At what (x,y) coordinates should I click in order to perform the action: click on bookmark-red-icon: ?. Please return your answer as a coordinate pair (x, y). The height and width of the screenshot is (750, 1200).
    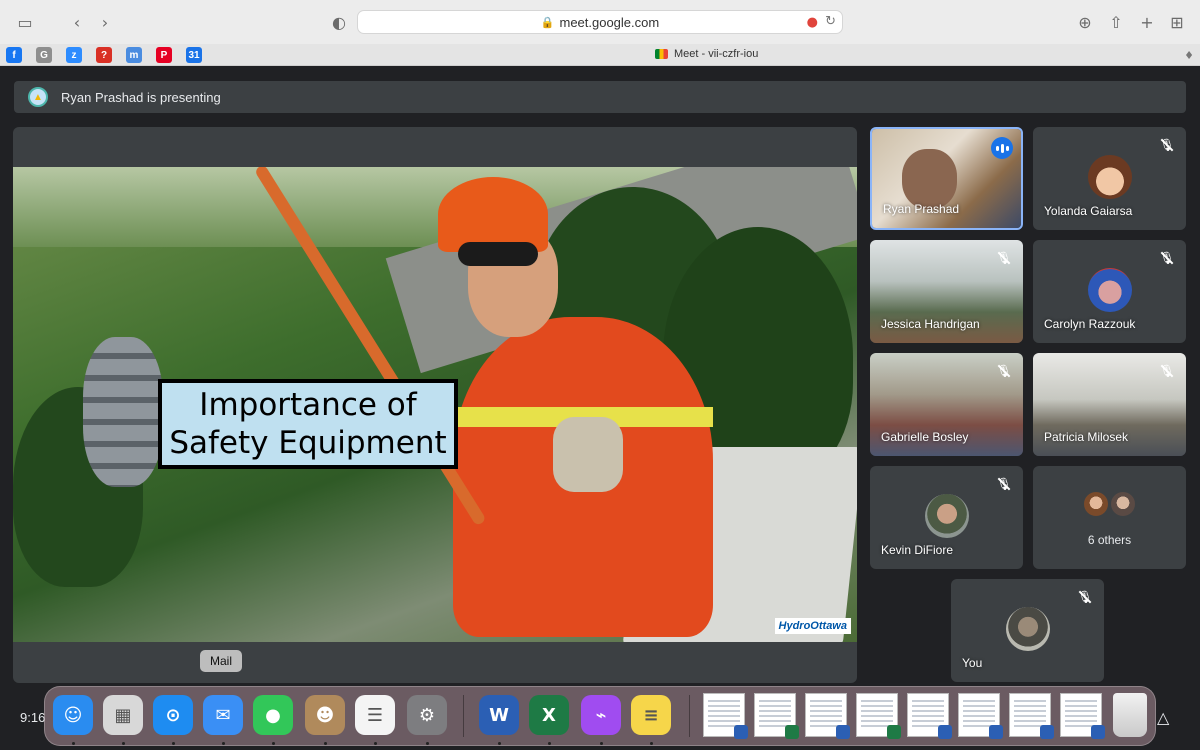
    Looking at the image, I should click on (104, 55).